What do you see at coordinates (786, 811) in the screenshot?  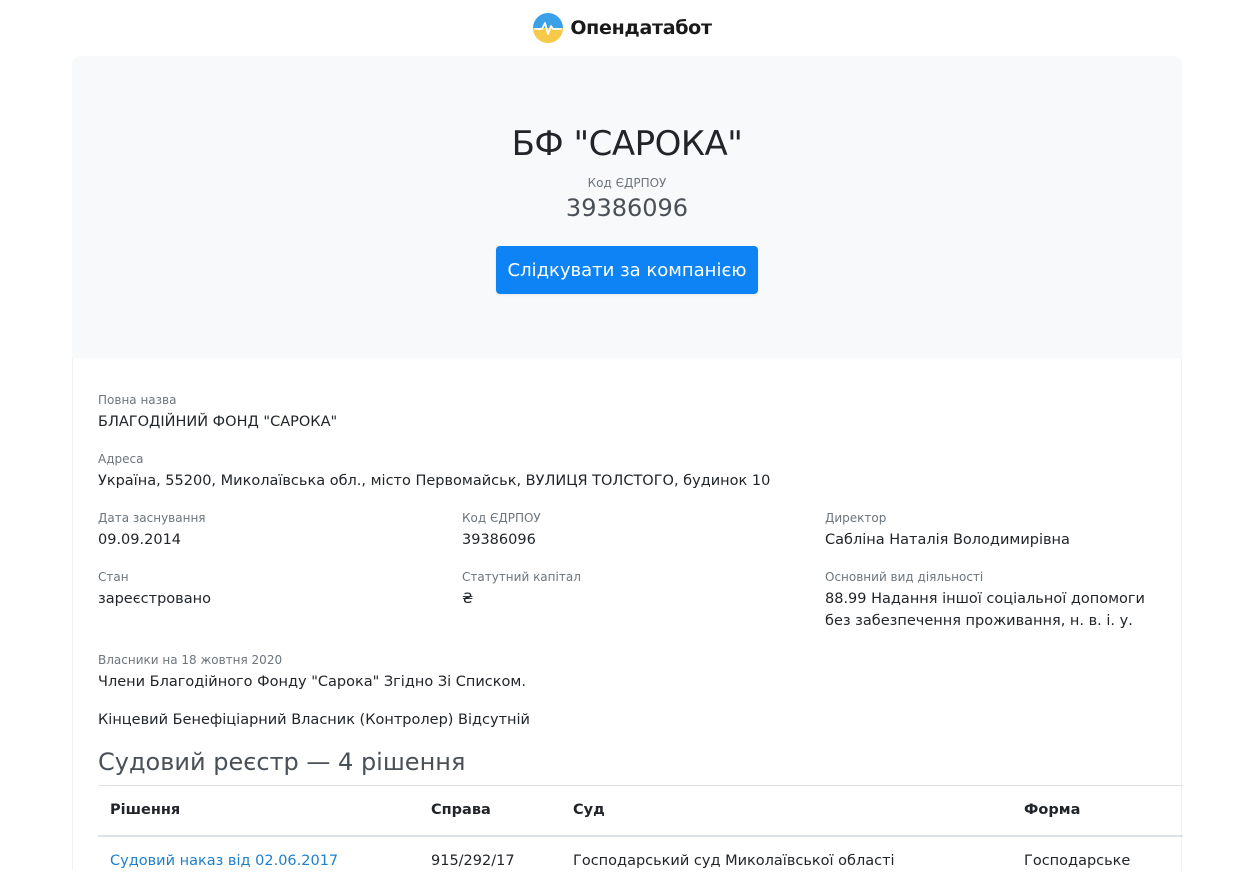 I see `column-header-court: Суд` at bounding box center [786, 811].